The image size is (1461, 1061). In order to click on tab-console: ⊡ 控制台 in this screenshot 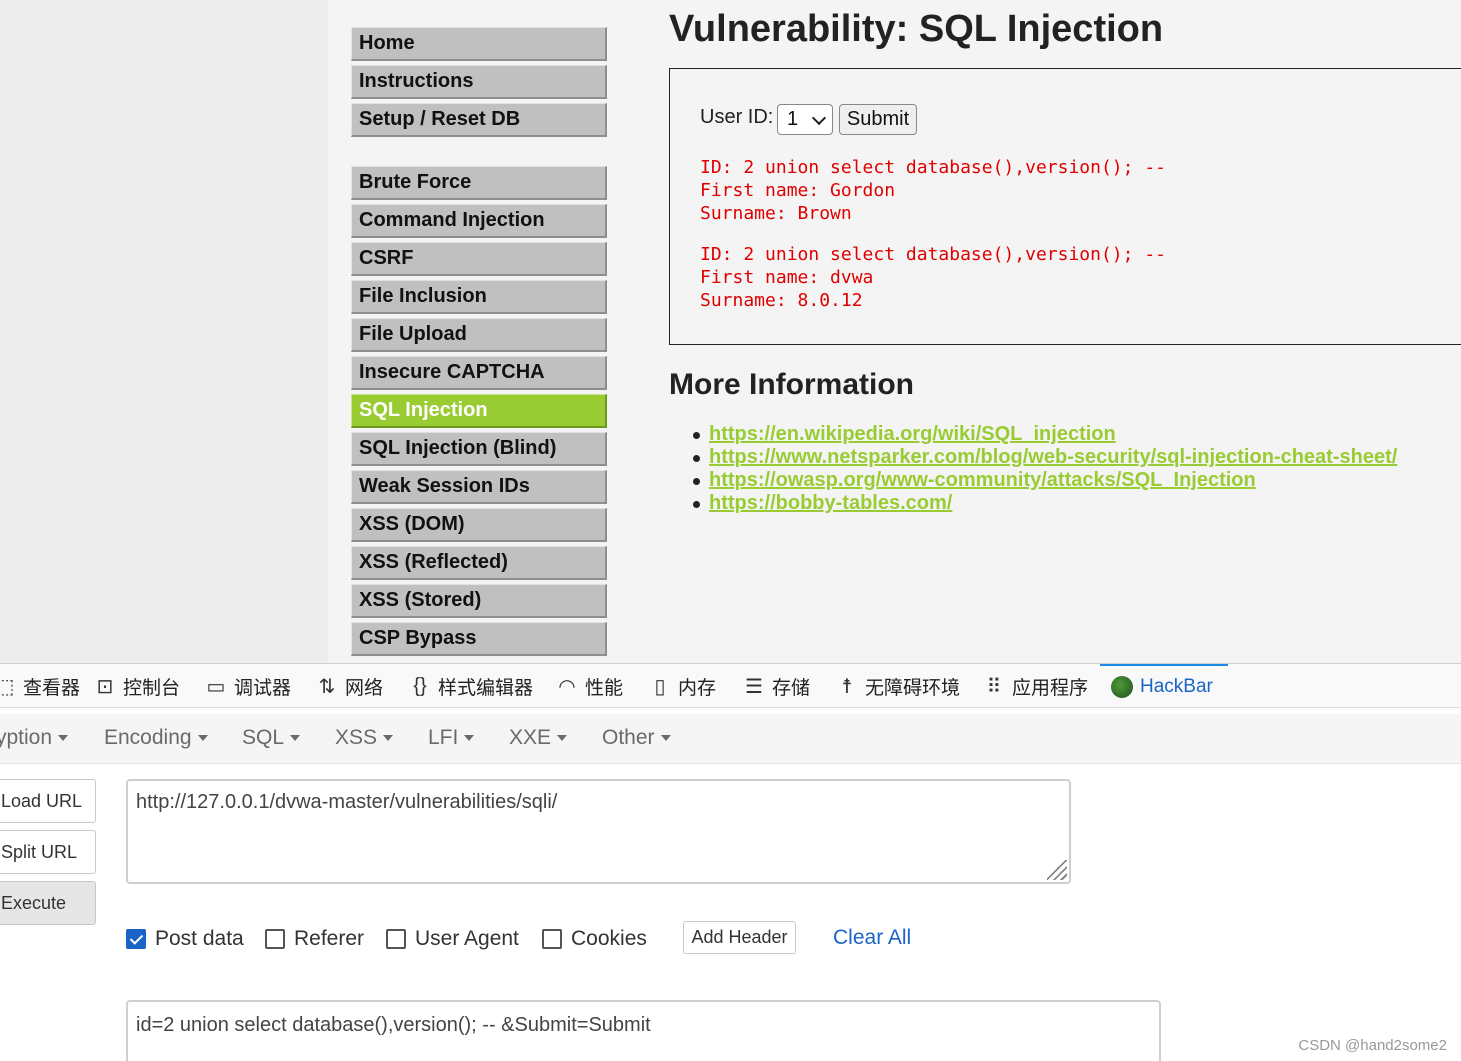, I will do `click(137, 686)`.